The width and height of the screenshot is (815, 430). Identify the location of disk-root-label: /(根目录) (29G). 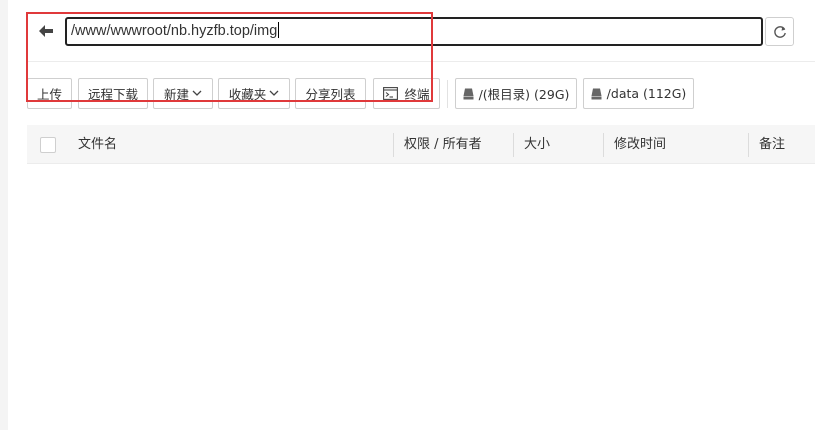
(524, 94).